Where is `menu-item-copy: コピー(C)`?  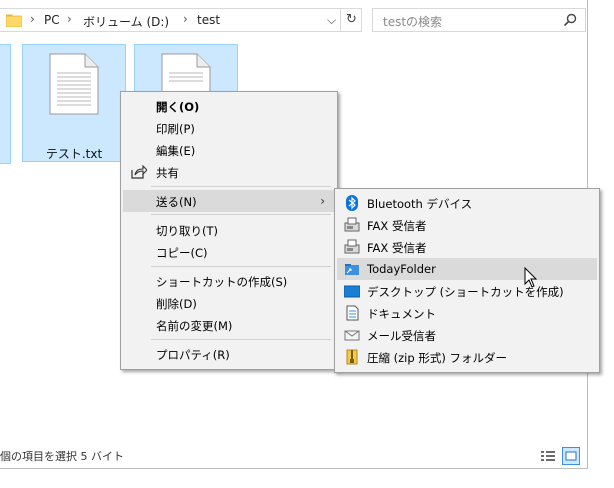 menu-item-copy: コピー(C) is located at coordinates (229, 252).